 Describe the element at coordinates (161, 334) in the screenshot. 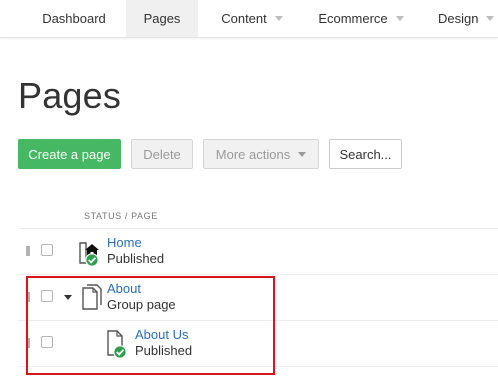

I see `page-title-link: About Us` at that location.